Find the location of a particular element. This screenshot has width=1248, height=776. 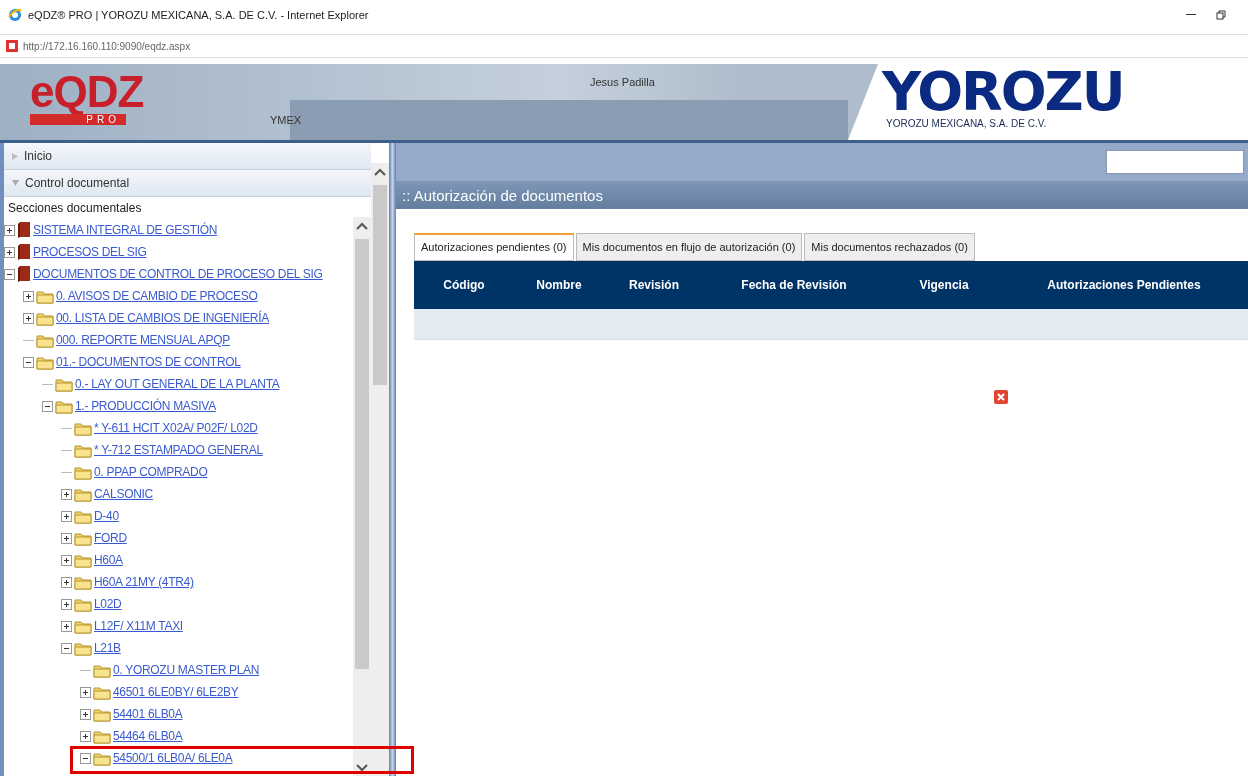

accordion-header: Control documental is located at coordinates (187, 183).